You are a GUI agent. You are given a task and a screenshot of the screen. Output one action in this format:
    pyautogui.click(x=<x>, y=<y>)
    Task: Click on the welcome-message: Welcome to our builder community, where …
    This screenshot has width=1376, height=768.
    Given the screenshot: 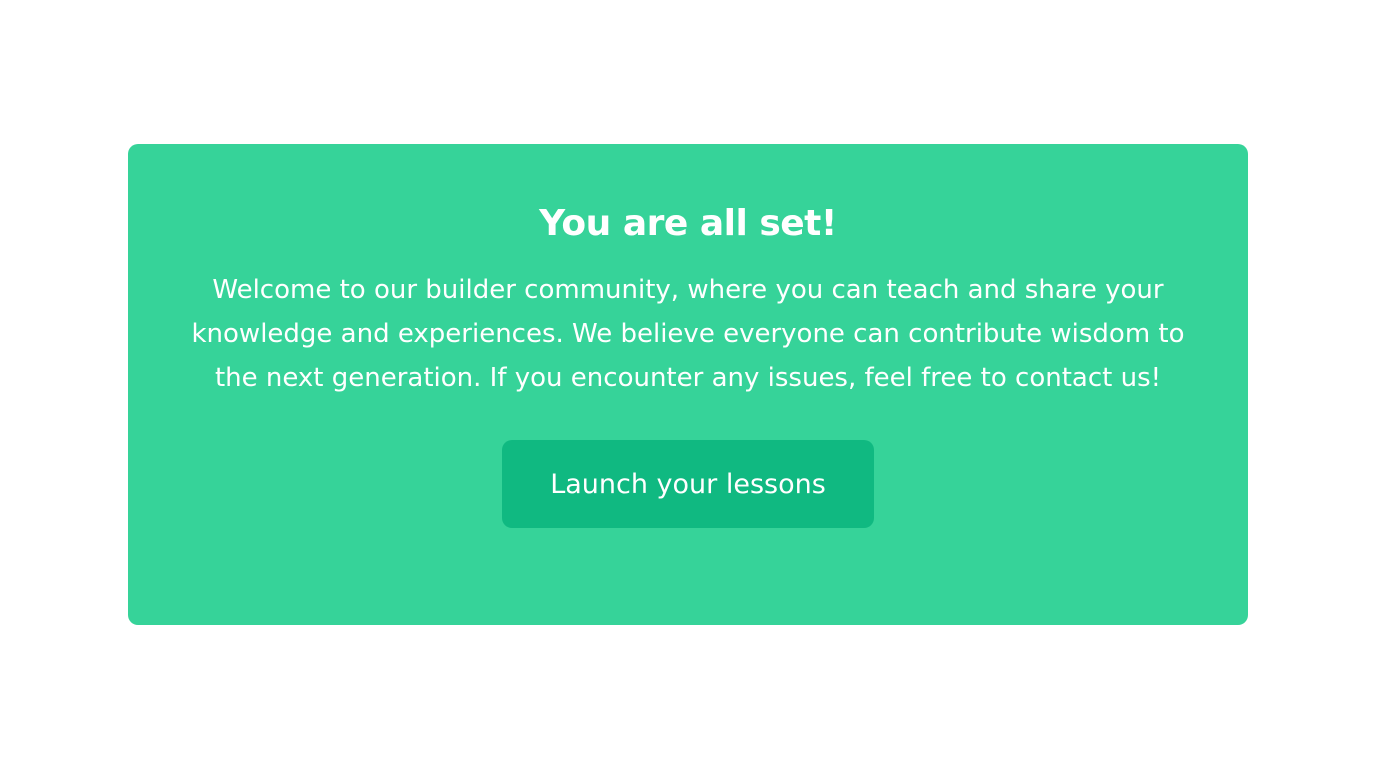 What is the action you would take?
    pyautogui.click(x=688, y=334)
    